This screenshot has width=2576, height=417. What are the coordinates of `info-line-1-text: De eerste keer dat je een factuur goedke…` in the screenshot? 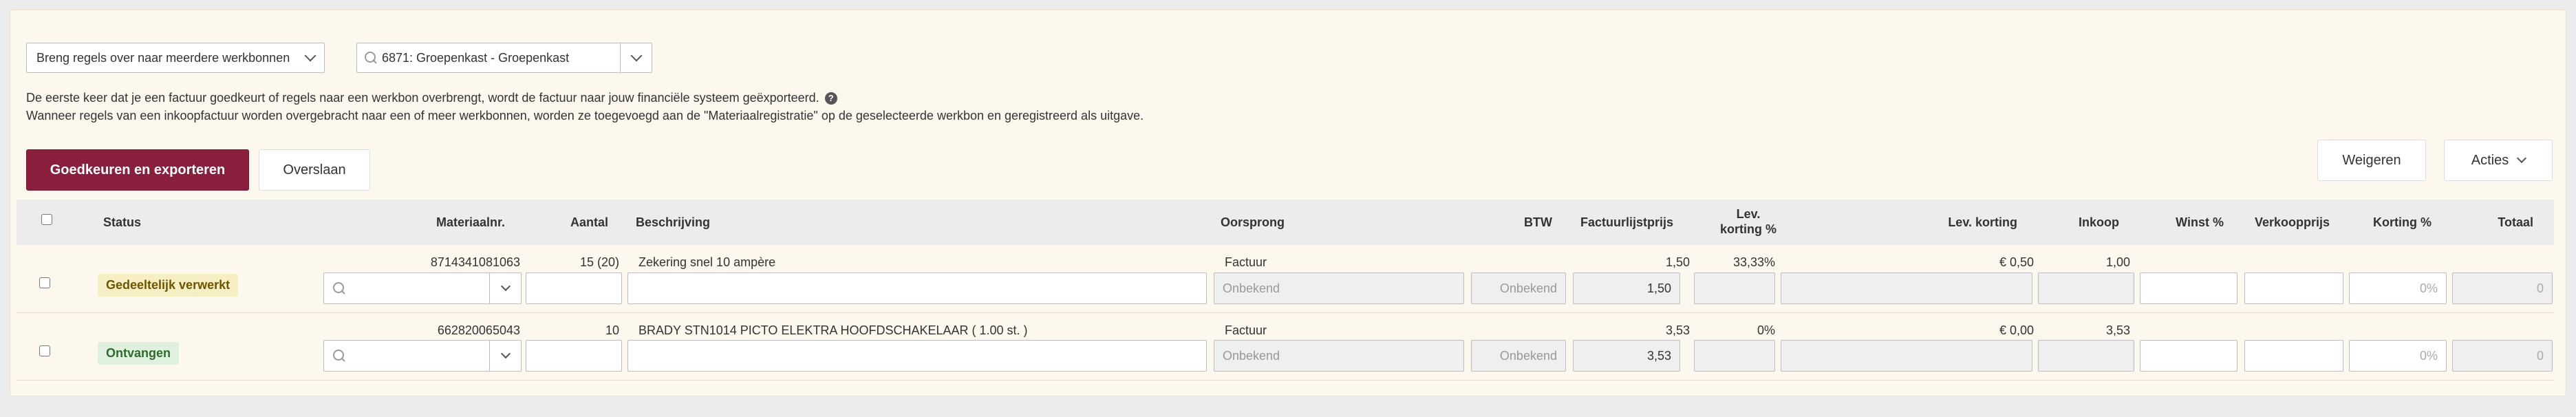 It's located at (422, 98).